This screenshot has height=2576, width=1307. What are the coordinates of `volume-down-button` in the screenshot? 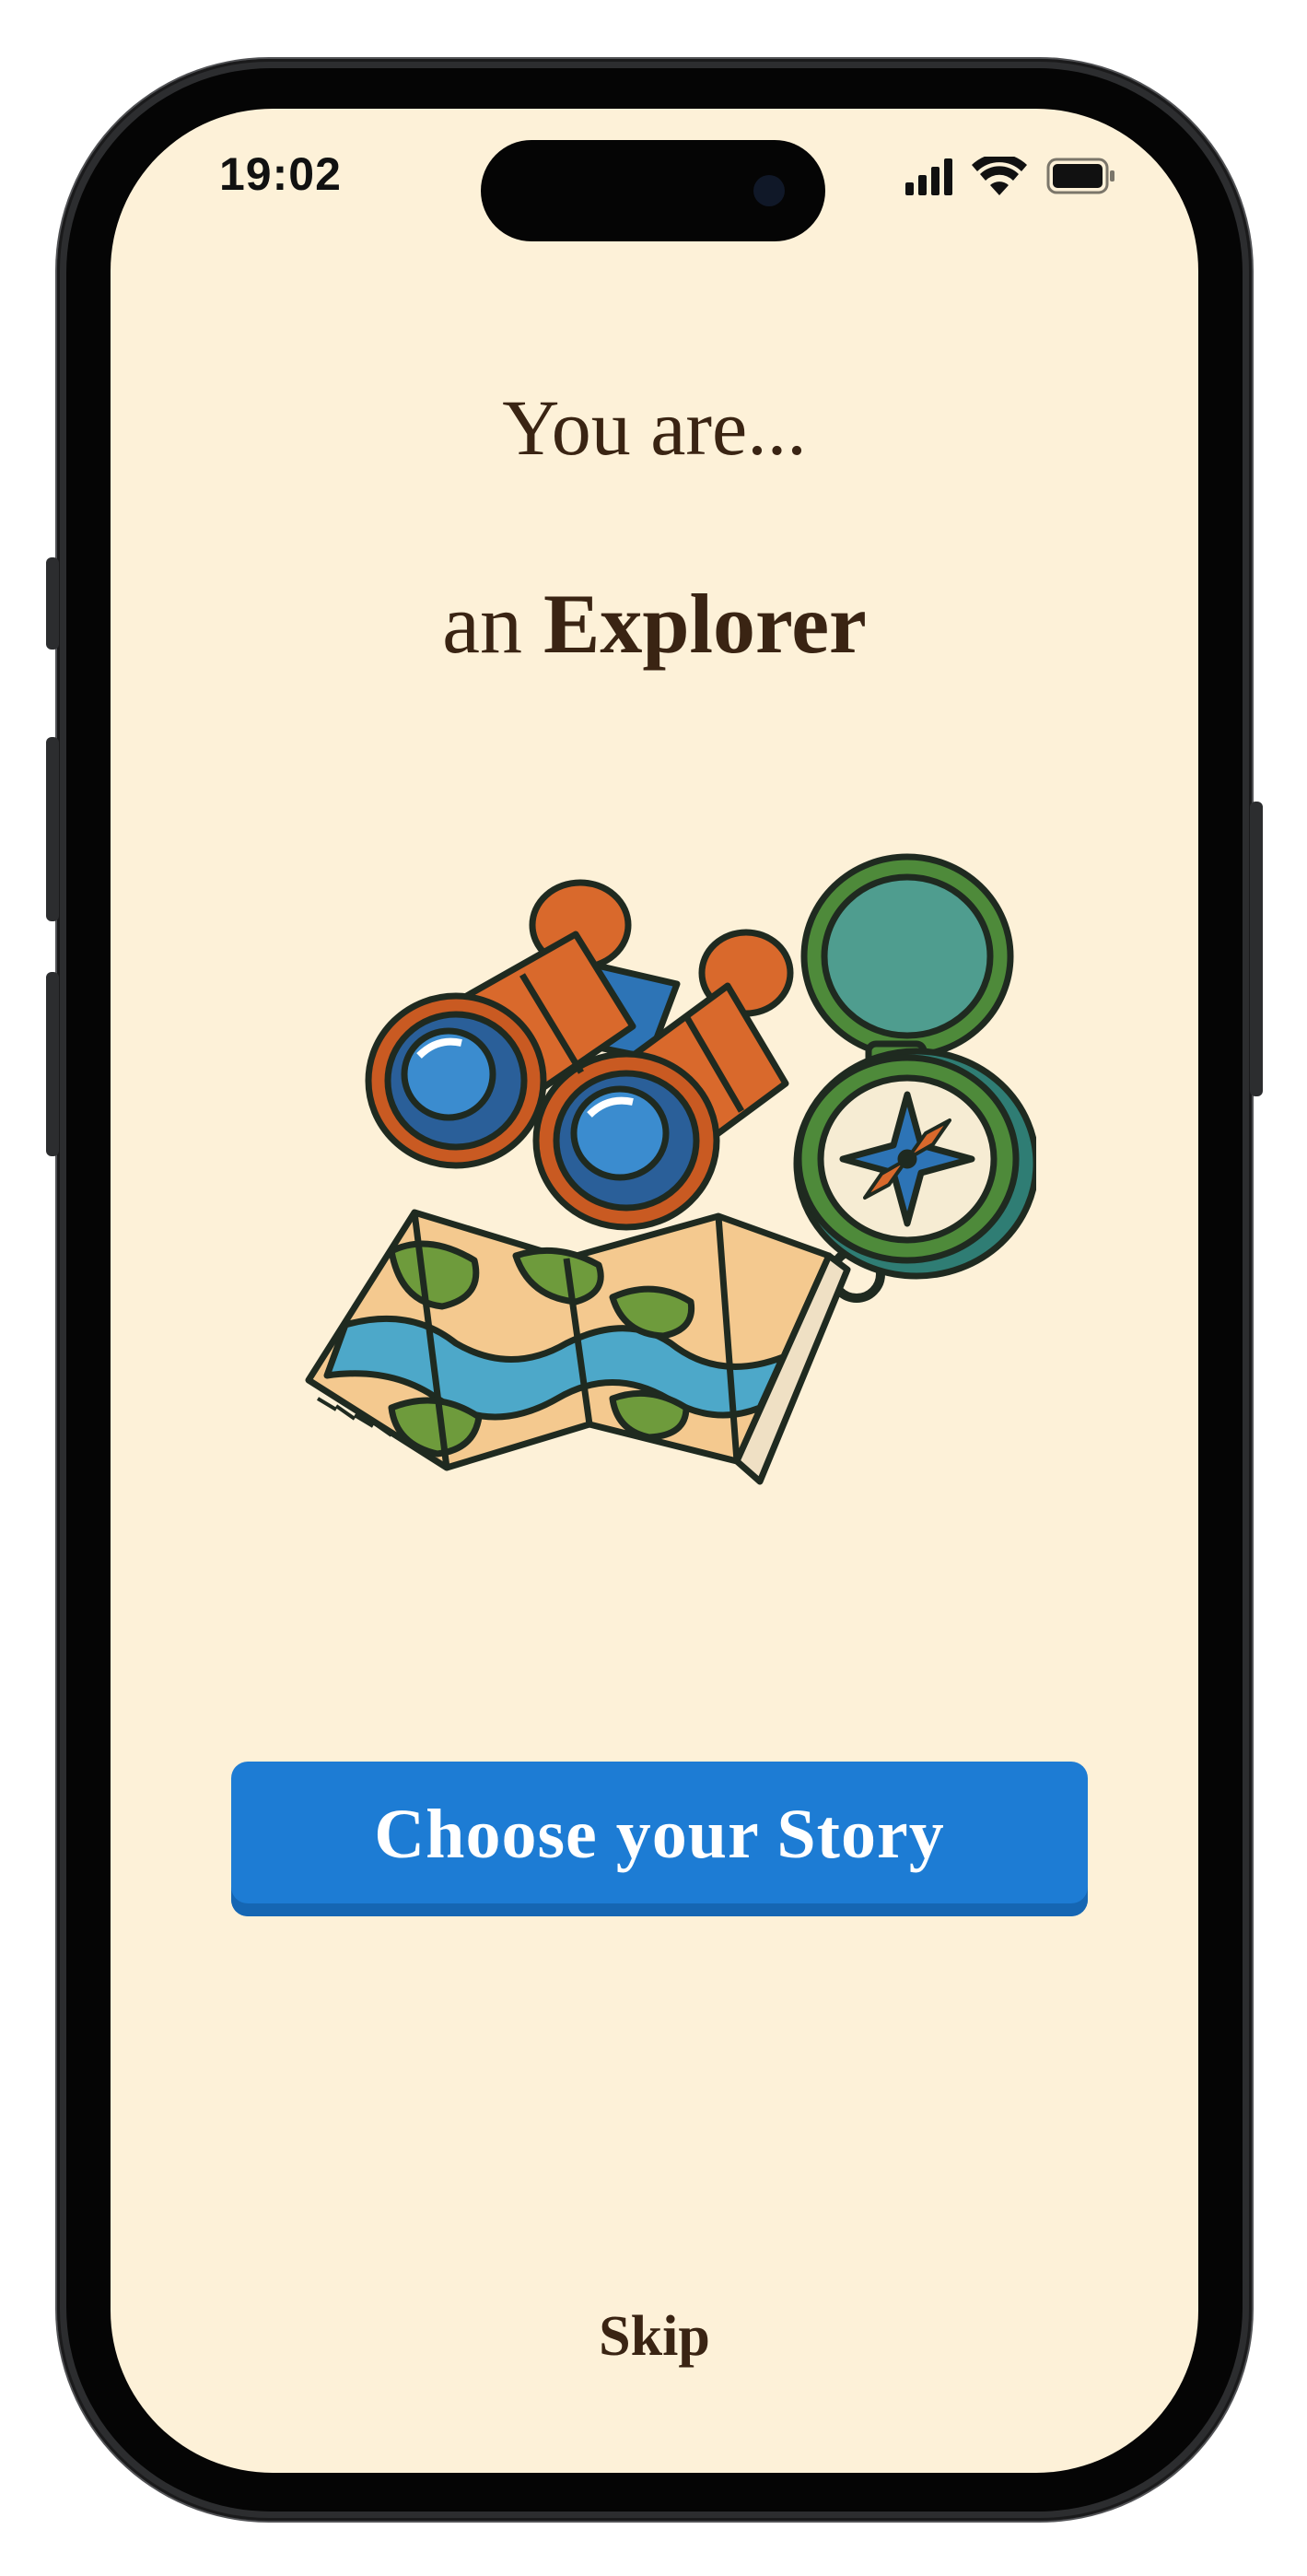 It's located at (53, 1064).